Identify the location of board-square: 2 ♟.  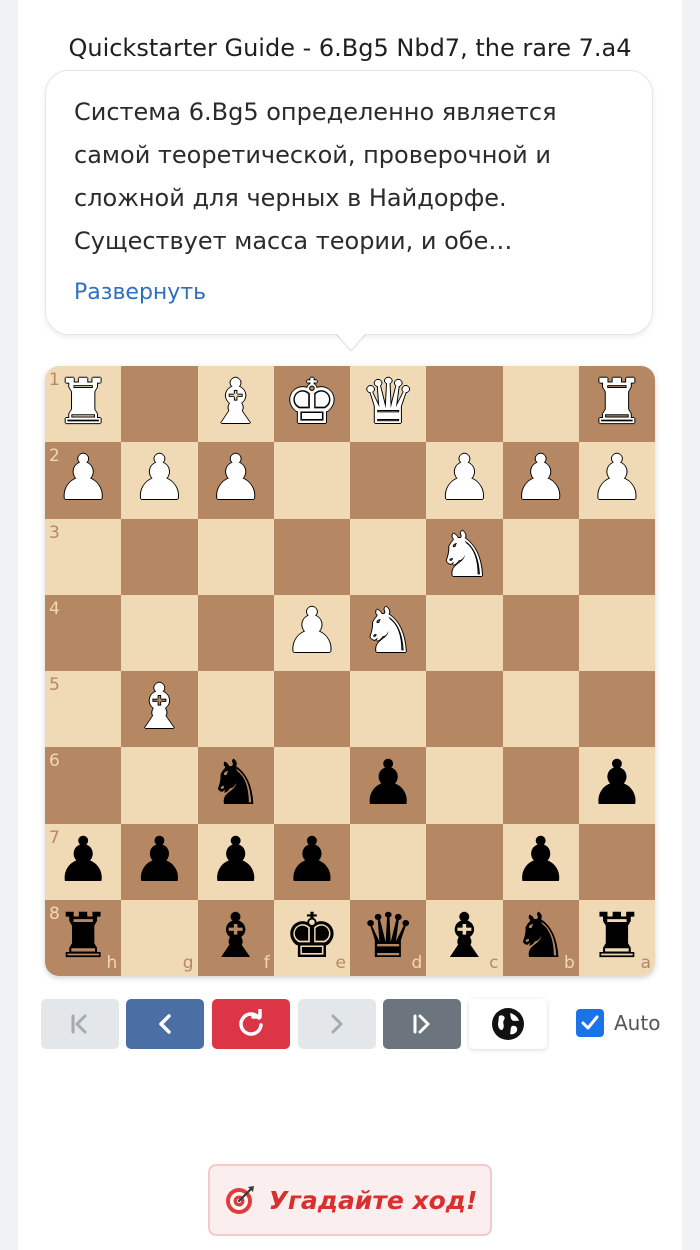
(83, 480).